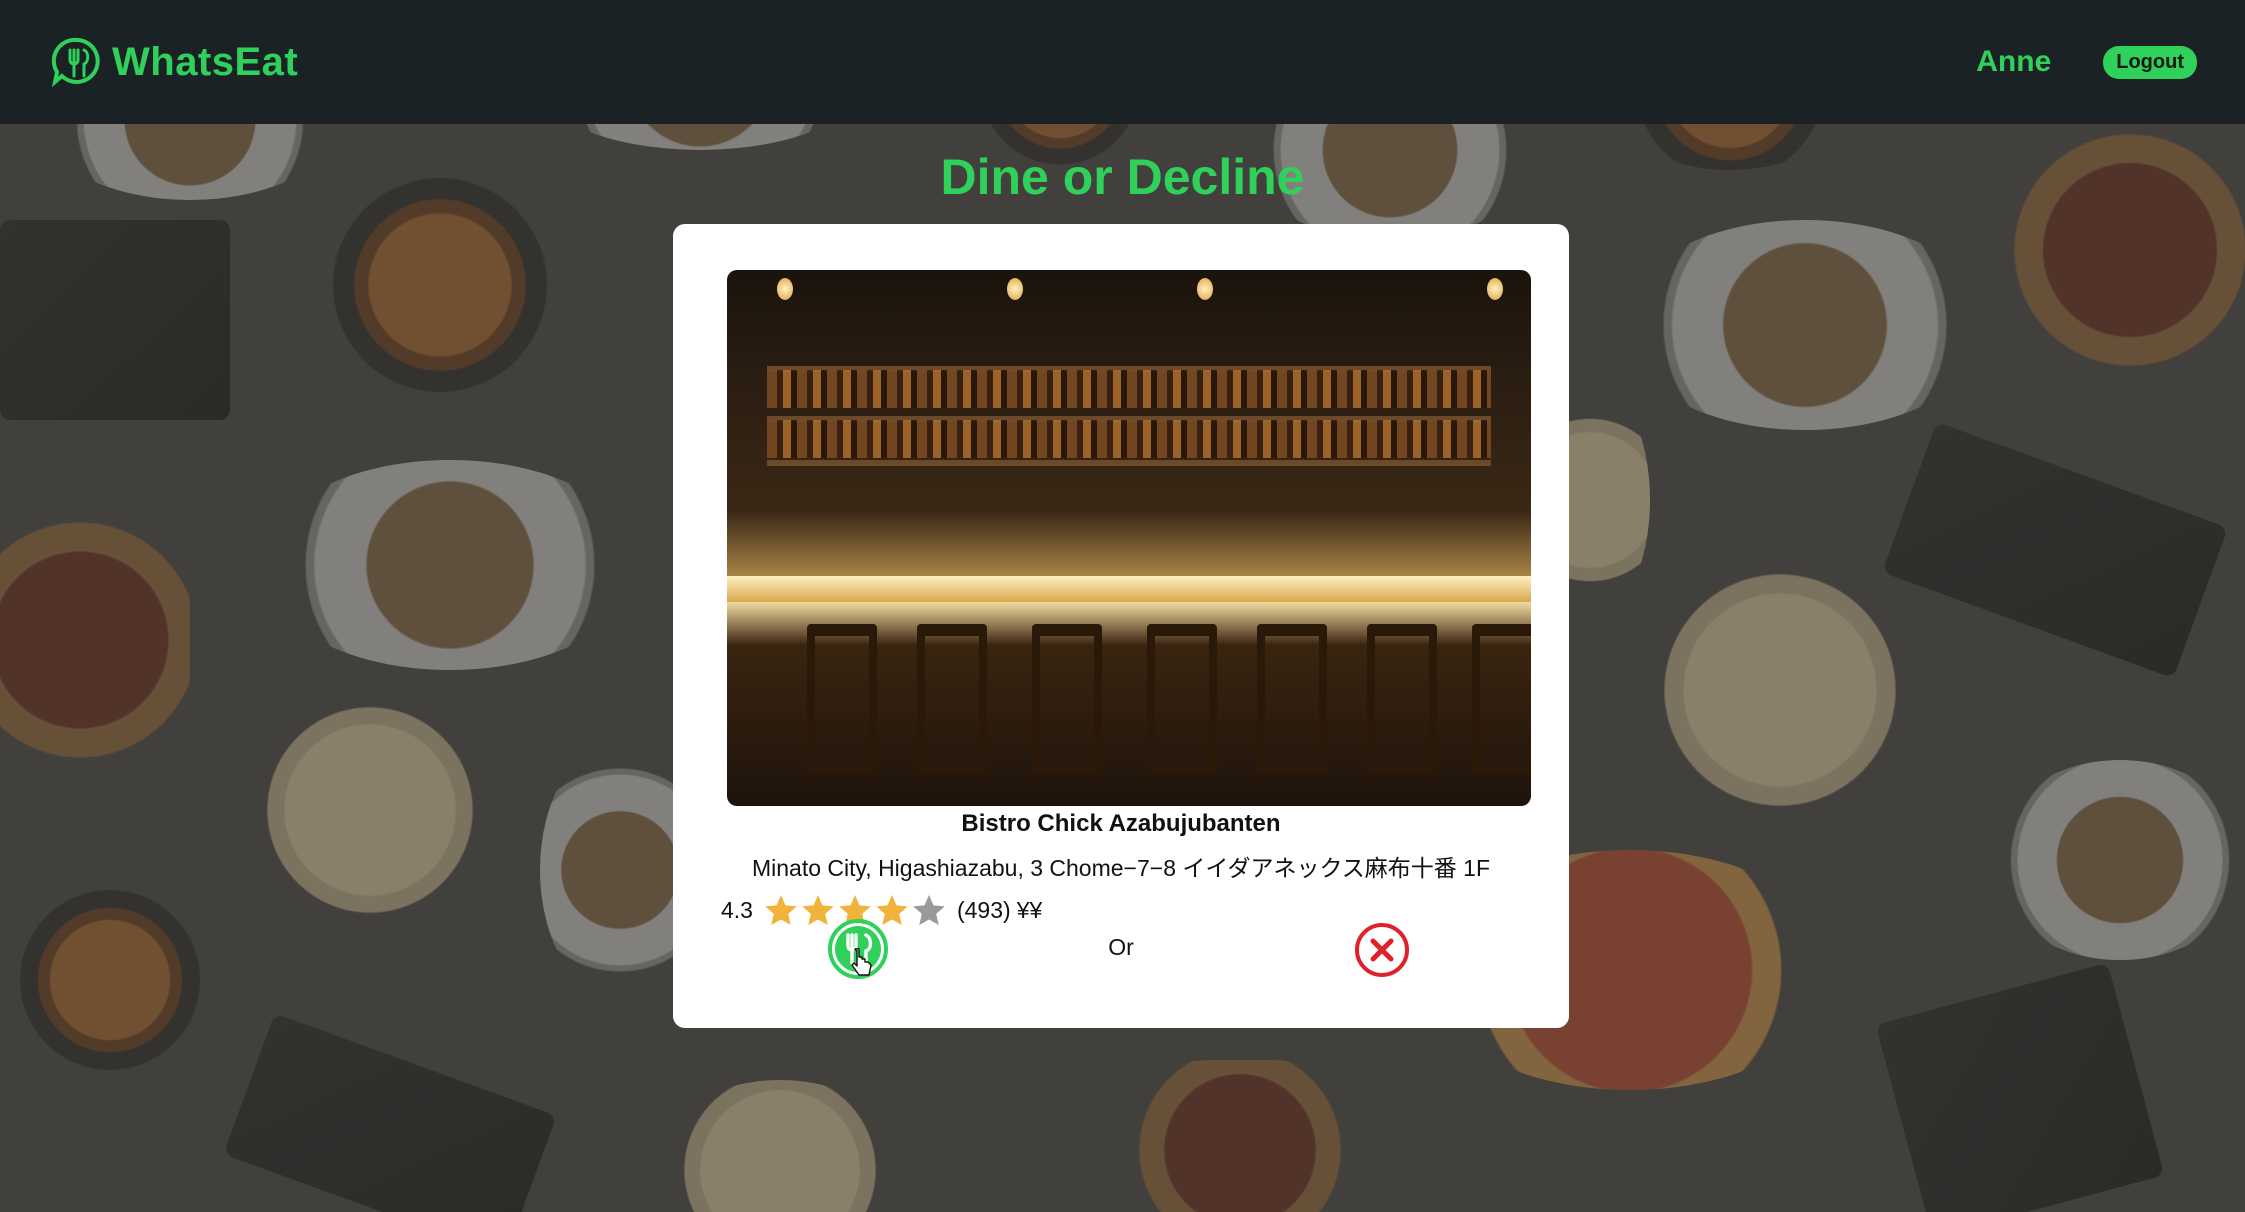 The height and width of the screenshot is (1212, 2245). I want to click on username: Anne, so click(2014, 61).